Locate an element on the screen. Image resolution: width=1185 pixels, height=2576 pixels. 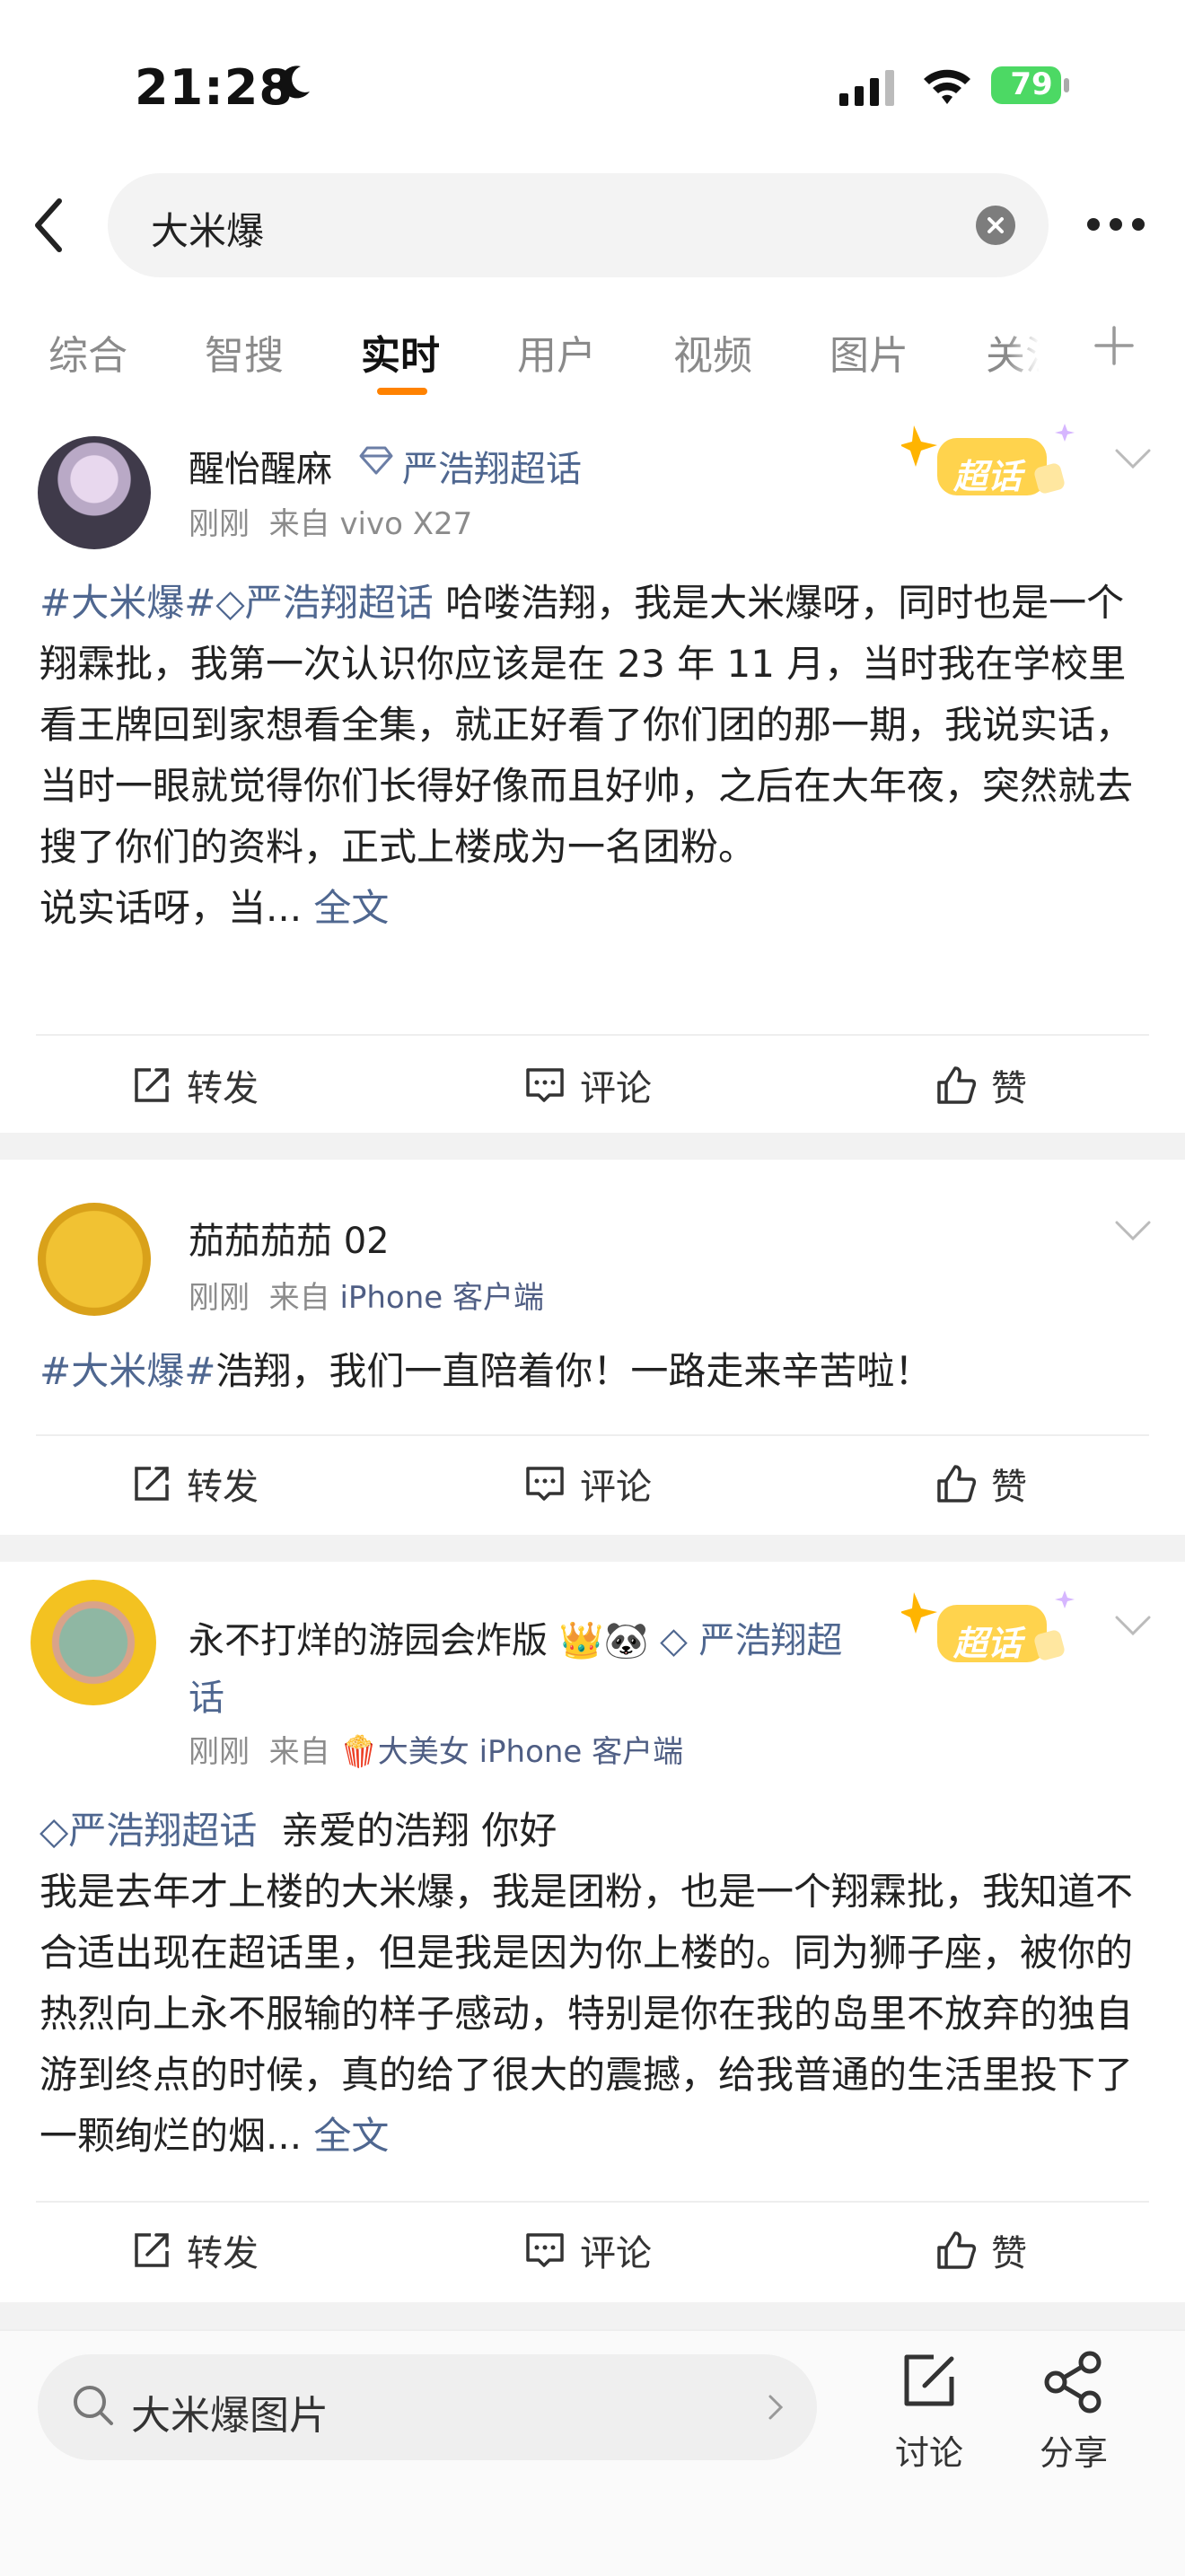
cellular-signal-icon is located at coordinates (866, 88).